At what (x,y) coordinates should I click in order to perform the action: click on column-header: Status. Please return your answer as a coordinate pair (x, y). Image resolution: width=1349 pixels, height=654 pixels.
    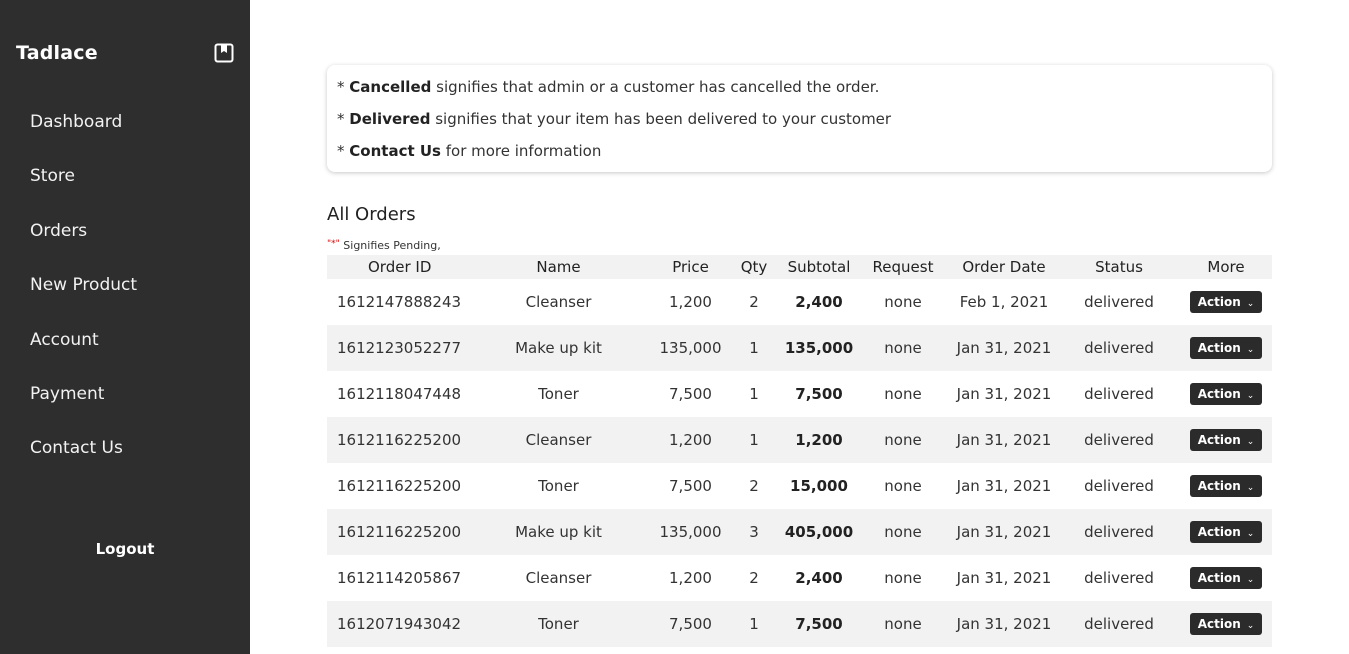
    Looking at the image, I should click on (1119, 267).